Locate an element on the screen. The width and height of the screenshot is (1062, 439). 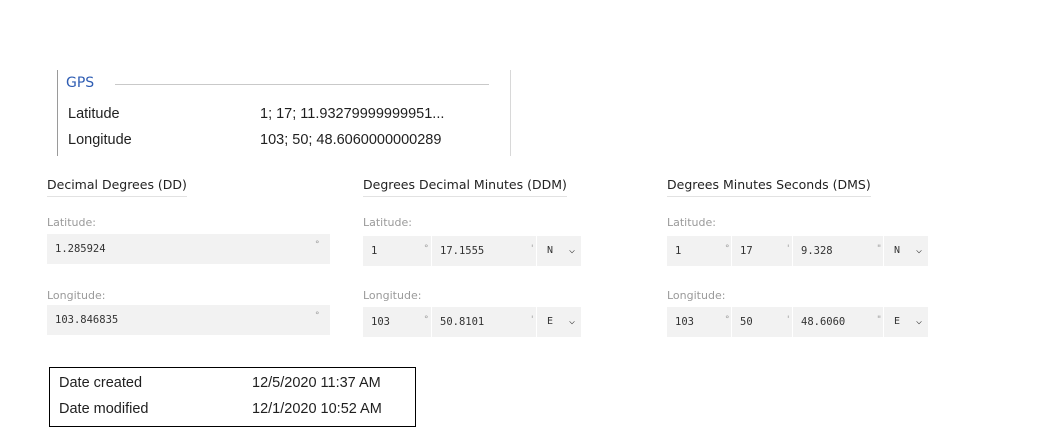
ddm-latitude-degree-symbol: ° is located at coordinates (426, 249).